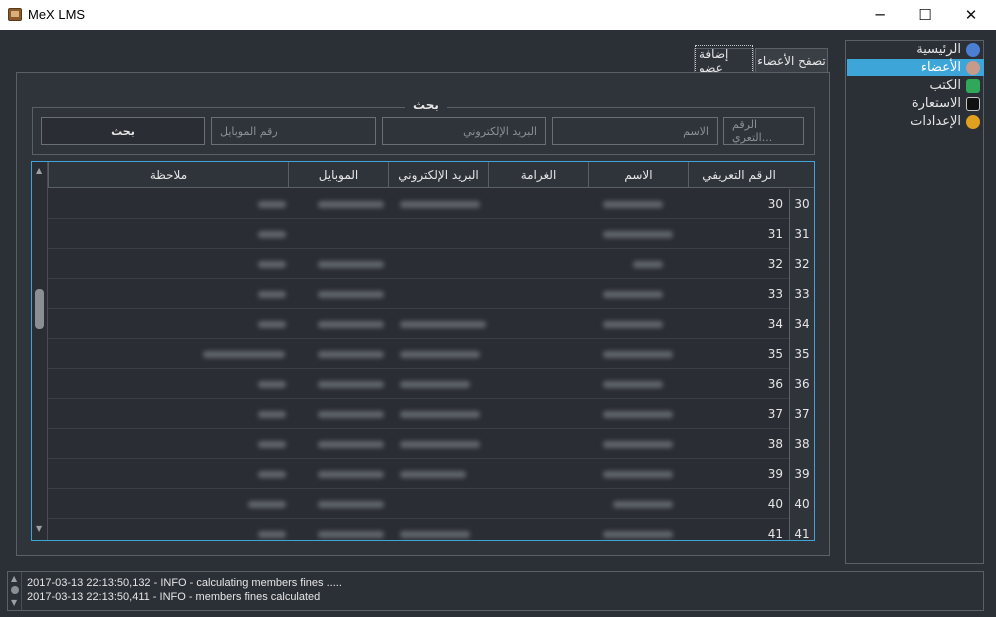 This screenshot has width=996, height=617. What do you see at coordinates (801, 204) in the screenshot?
I see `row-number: 30` at bounding box center [801, 204].